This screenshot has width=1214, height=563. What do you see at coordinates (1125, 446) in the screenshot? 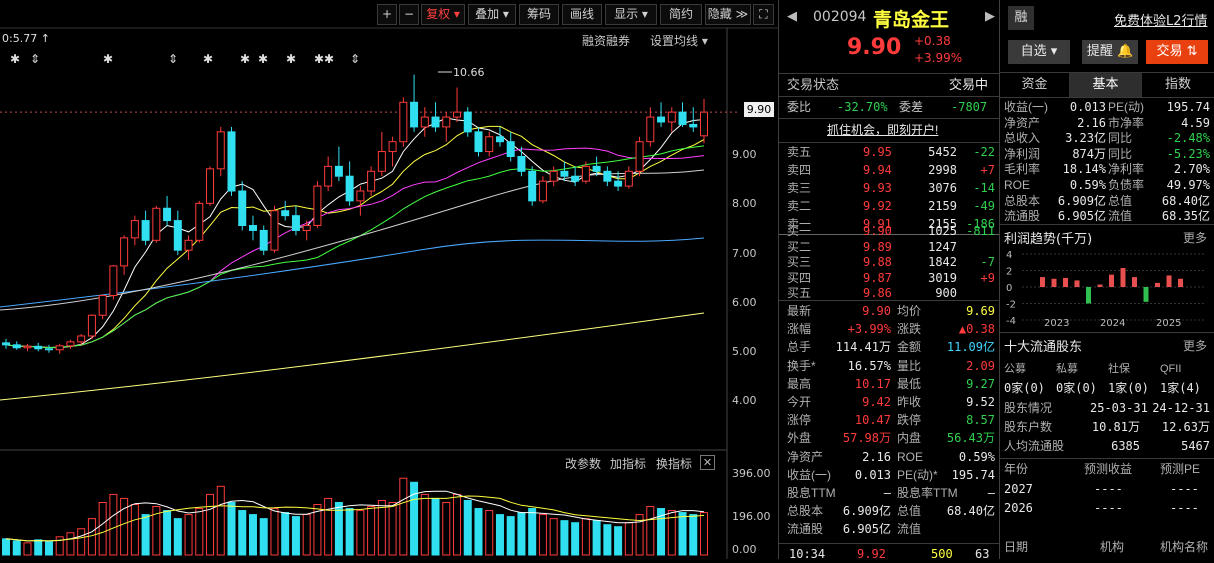
I see `holder-row-value: 6385` at bounding box center [1125, 446].